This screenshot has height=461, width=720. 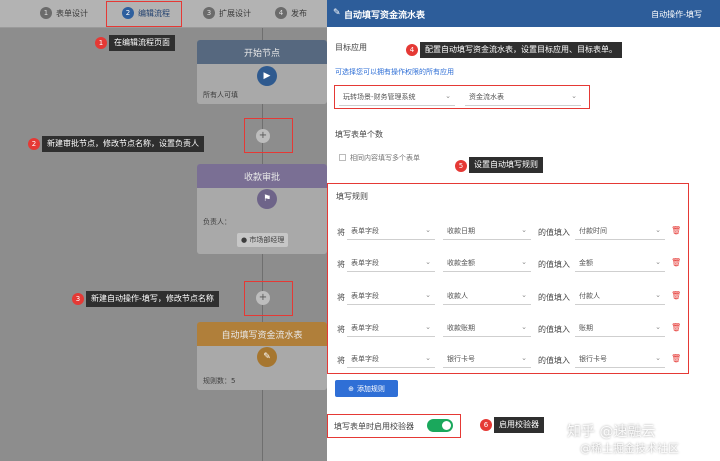 What do you see at coordinates (461, 327) in the screenshot?
I see `rule-field-value: 收款账期` at bounding box center [461, 327].